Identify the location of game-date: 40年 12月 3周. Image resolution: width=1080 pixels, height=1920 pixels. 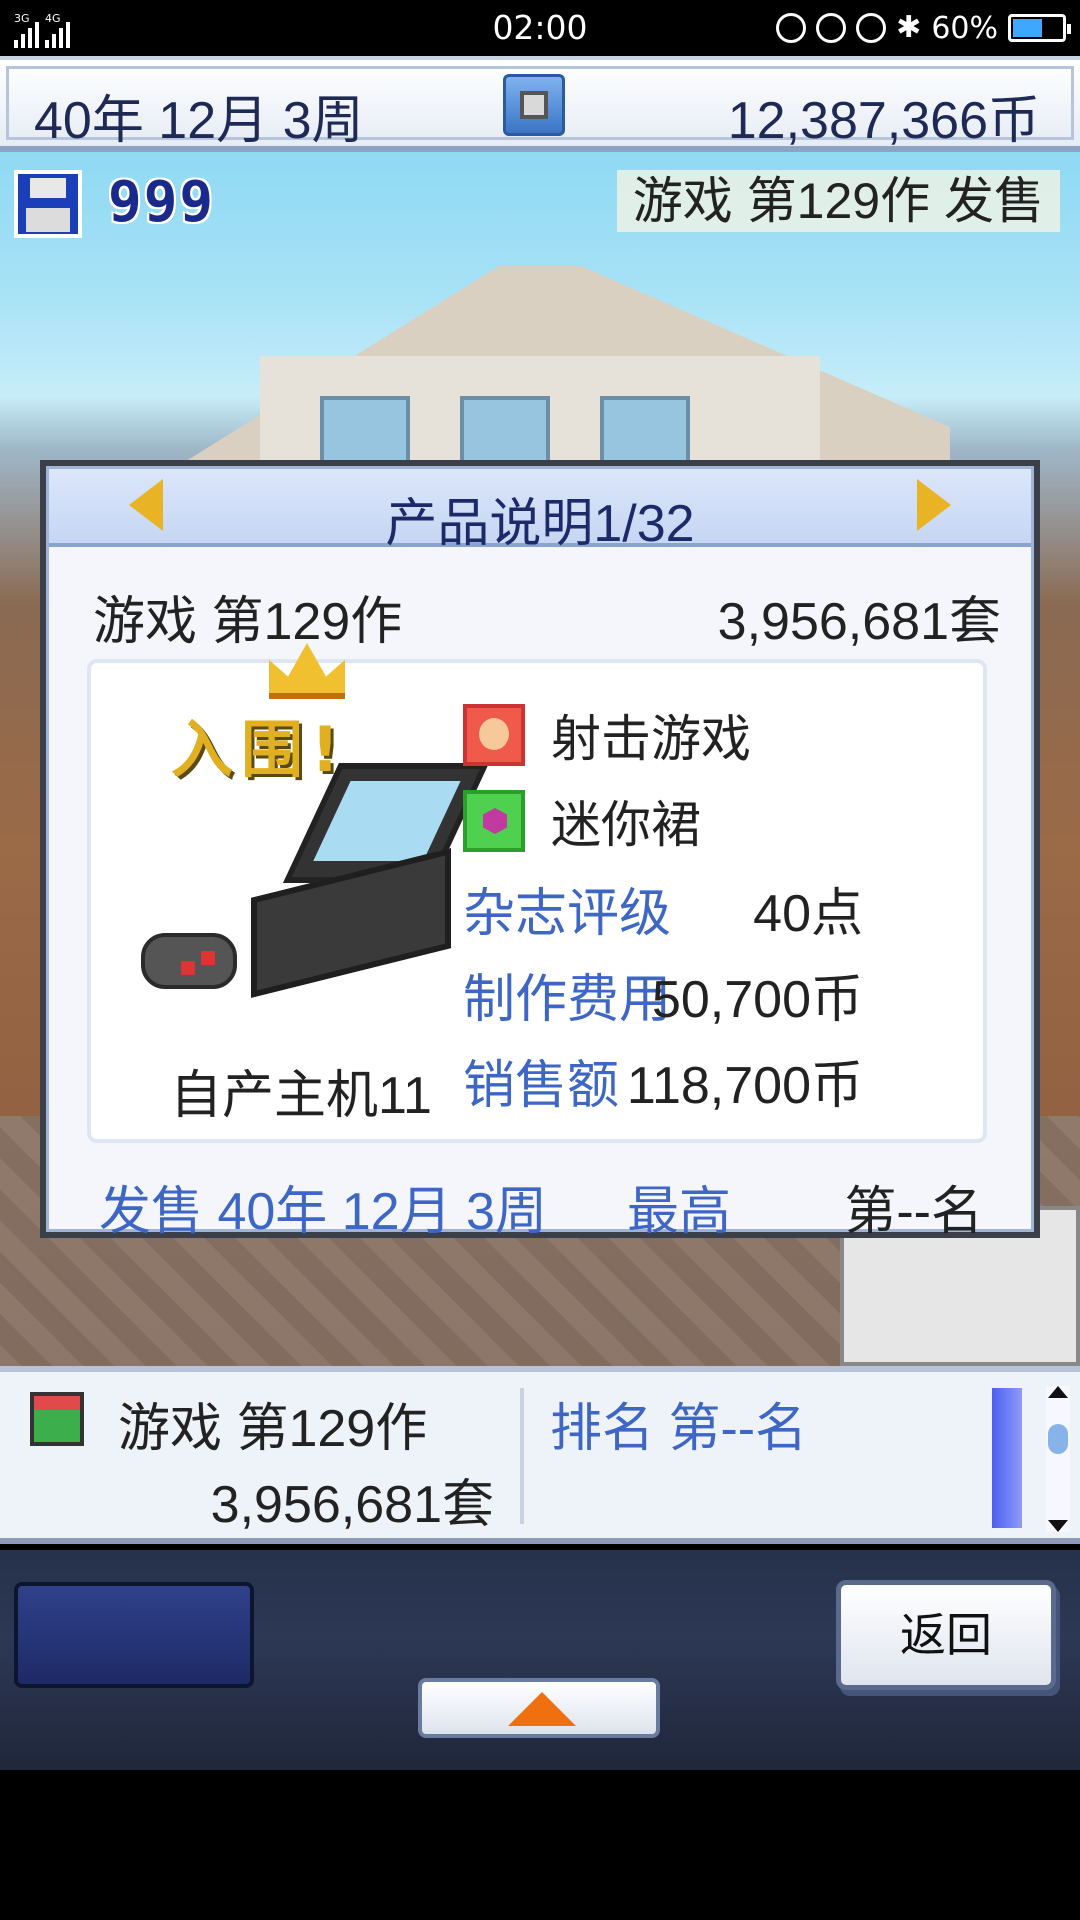
(199, 121).